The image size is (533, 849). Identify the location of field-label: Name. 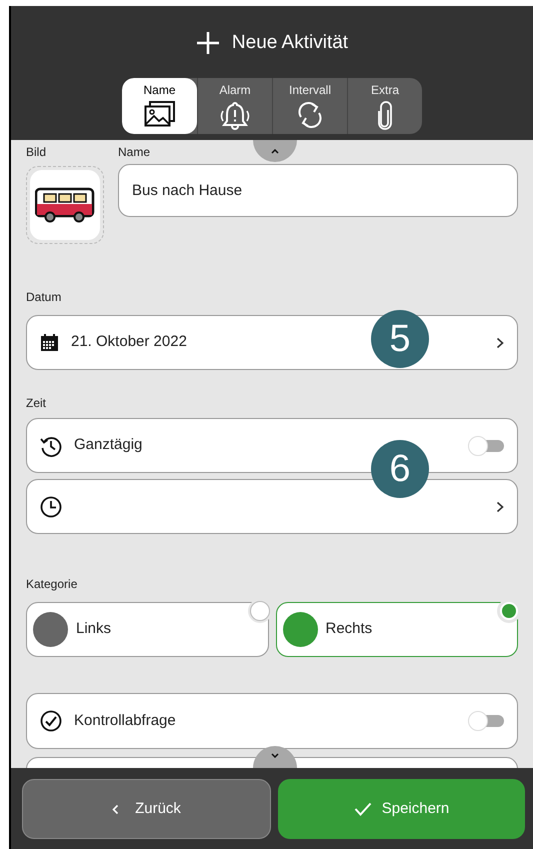
(134, 152).